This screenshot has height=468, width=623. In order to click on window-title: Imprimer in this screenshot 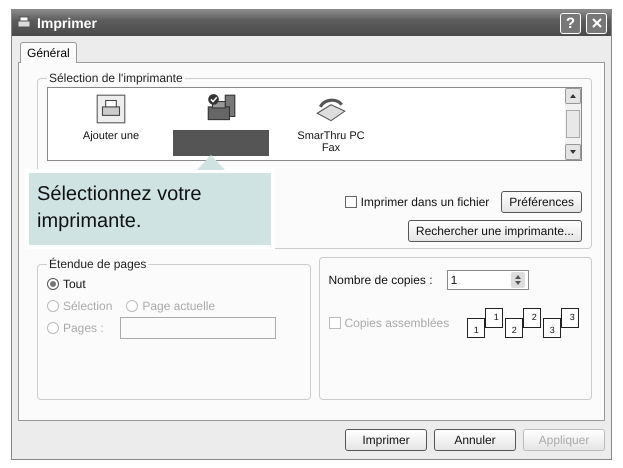, I will do `click(67, 23)`.